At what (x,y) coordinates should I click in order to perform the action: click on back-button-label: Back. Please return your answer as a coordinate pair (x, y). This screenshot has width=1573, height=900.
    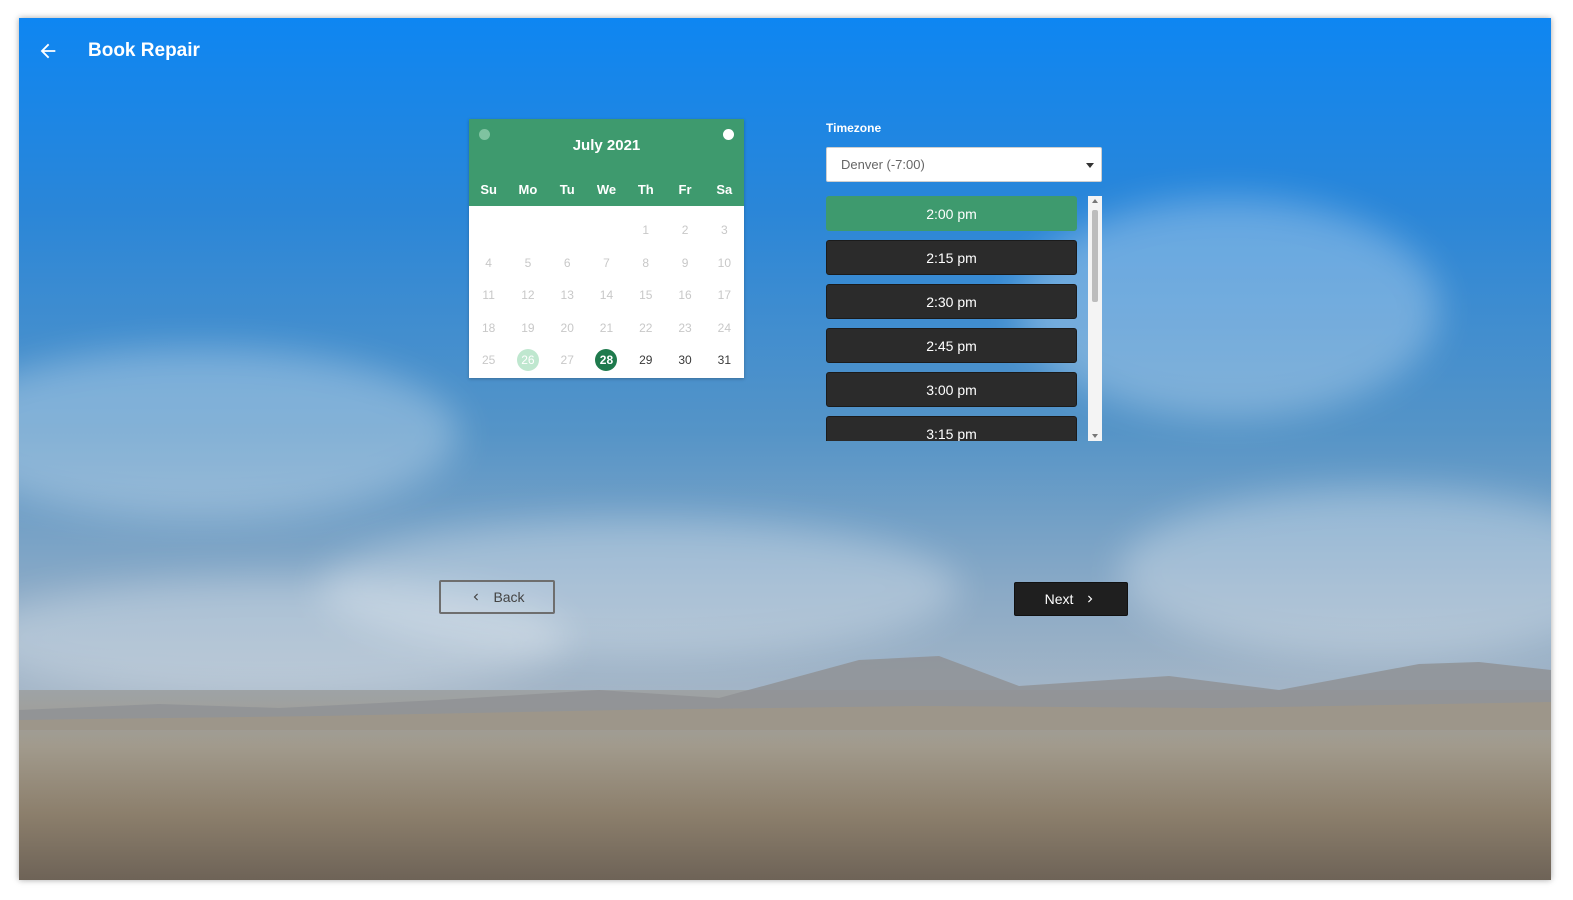
    Looking at the image, I should click on (509, 597).